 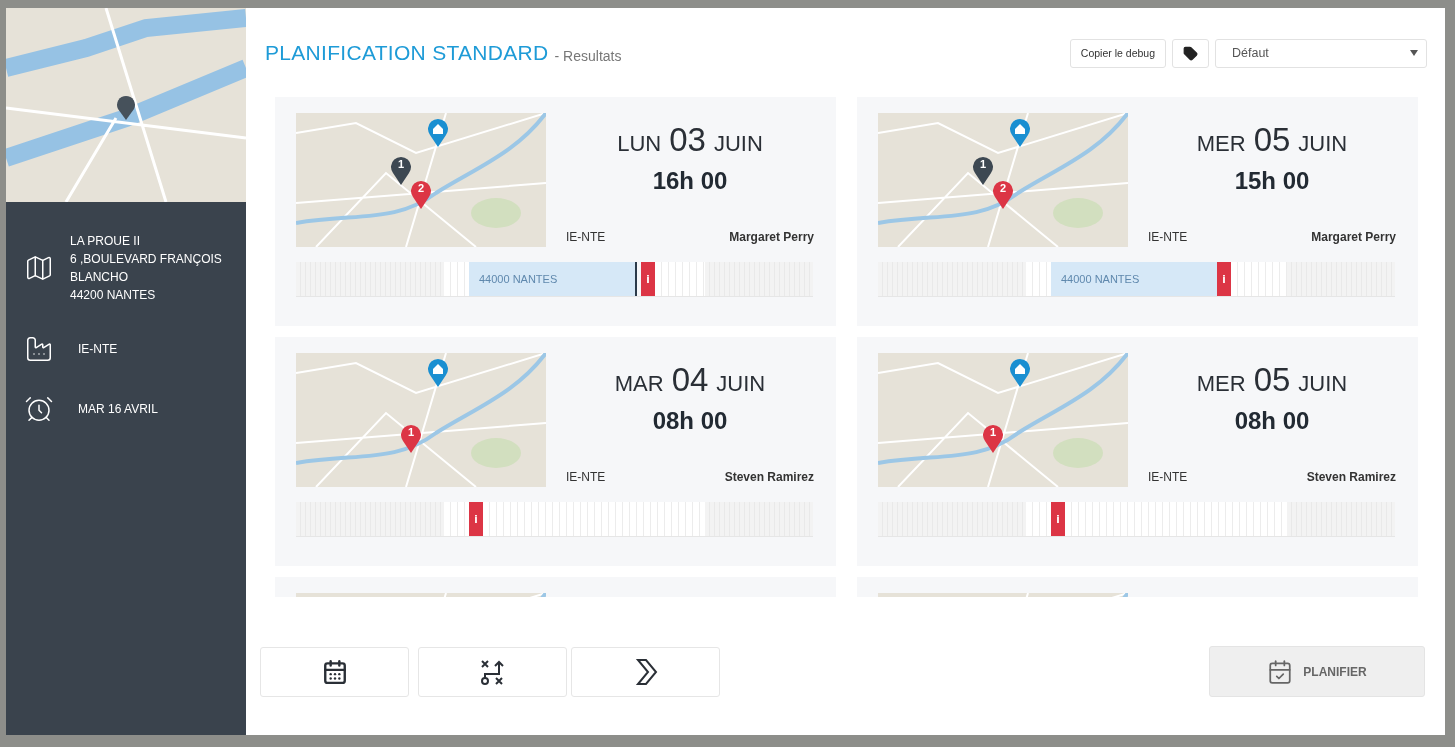 What do you see at coordinates (39, 268) in the screenshot?
I see `map-icon` at bounding box center [39, 268].